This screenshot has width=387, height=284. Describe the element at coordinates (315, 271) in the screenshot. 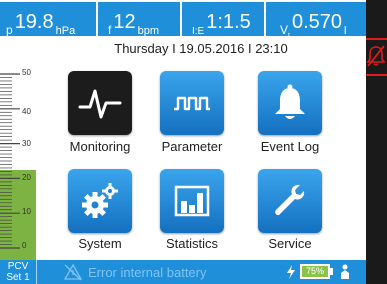

I see `battery-indicator: 75%` at that location.